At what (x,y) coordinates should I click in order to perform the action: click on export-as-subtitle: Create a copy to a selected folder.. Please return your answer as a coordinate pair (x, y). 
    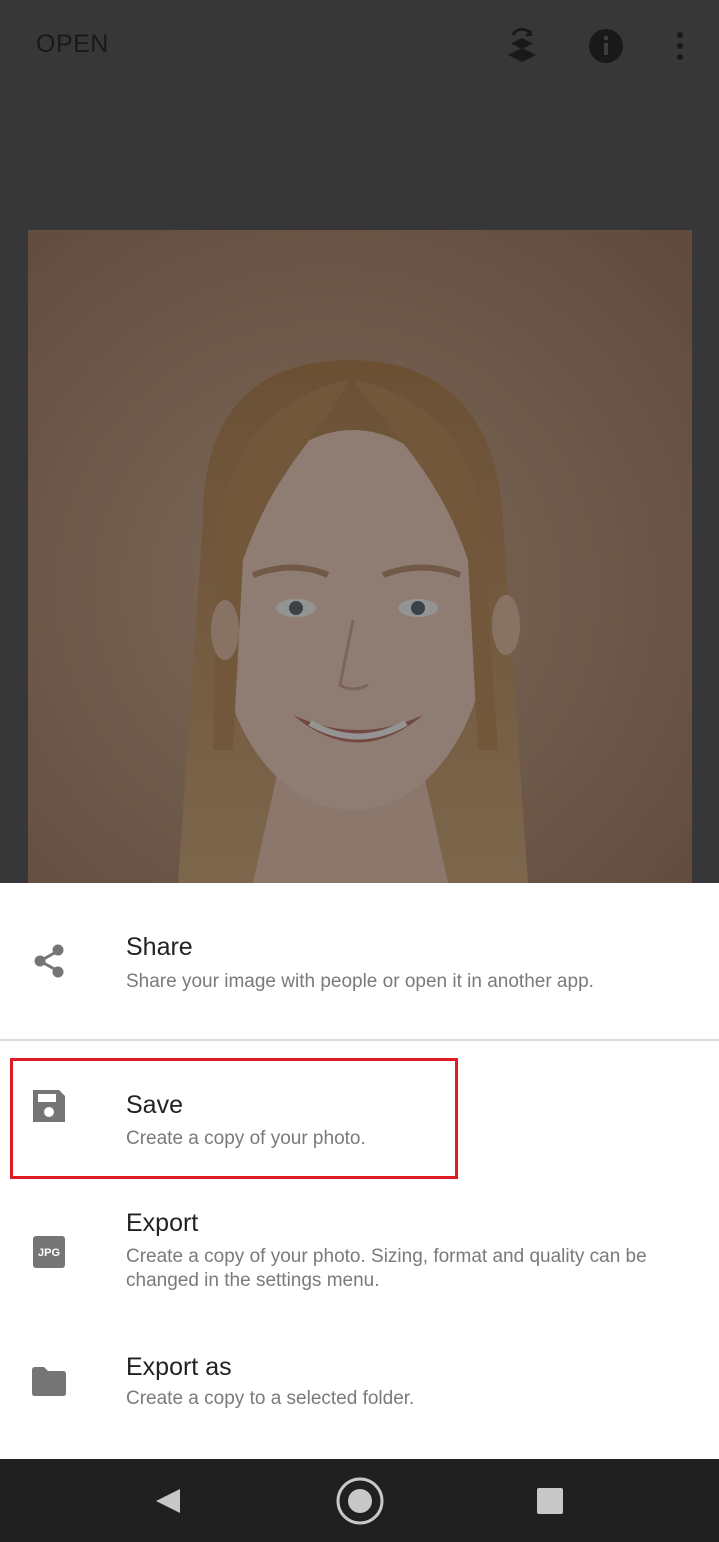
    Looking at the image, I should click on (270, 1398).